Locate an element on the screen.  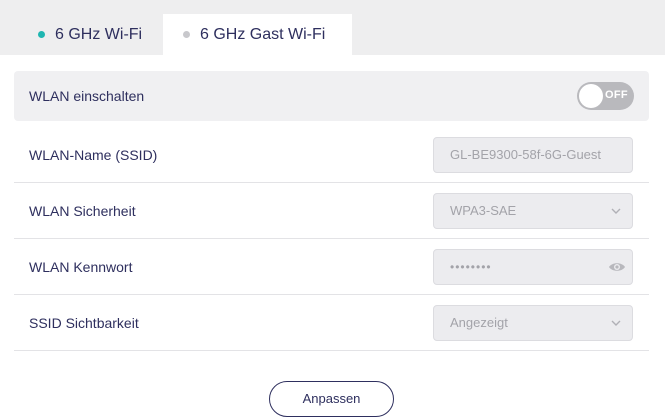
visibility-value: Angezeigt is located at coordinates (479, 322).